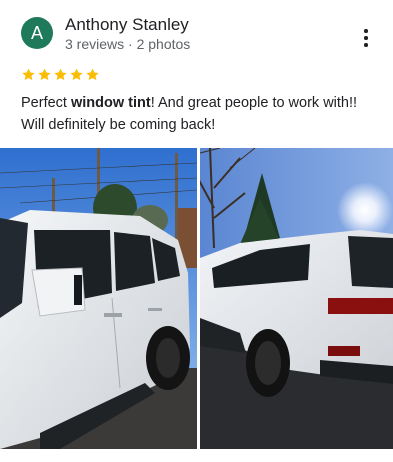 The image size is (393, 462). What do you see at coordinates (366, 38) in the screenshot?
I see `more-vert-icon` at bounding box center [366, 38].